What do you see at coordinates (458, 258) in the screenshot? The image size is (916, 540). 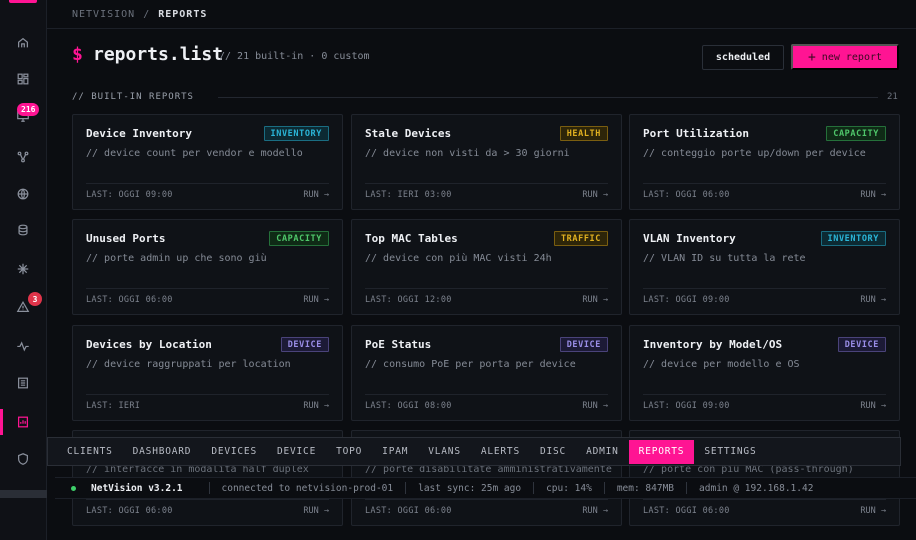 I see `report-card-description: // device con più MAC visti 24h` at bounding box center [458, 258].